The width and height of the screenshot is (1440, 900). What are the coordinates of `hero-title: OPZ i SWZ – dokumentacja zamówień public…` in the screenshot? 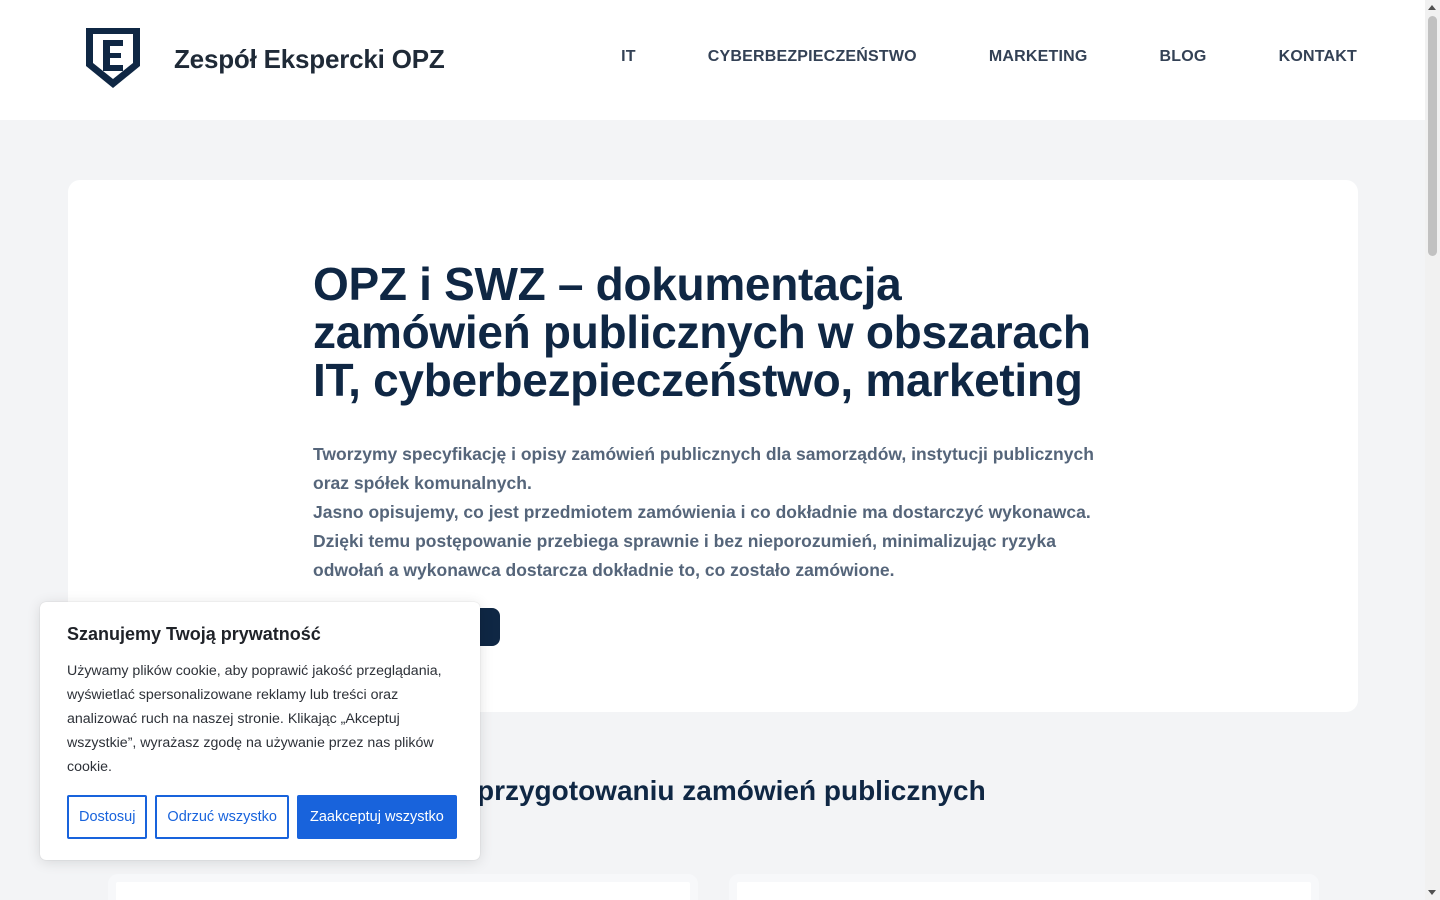 It's located at (702, 332).